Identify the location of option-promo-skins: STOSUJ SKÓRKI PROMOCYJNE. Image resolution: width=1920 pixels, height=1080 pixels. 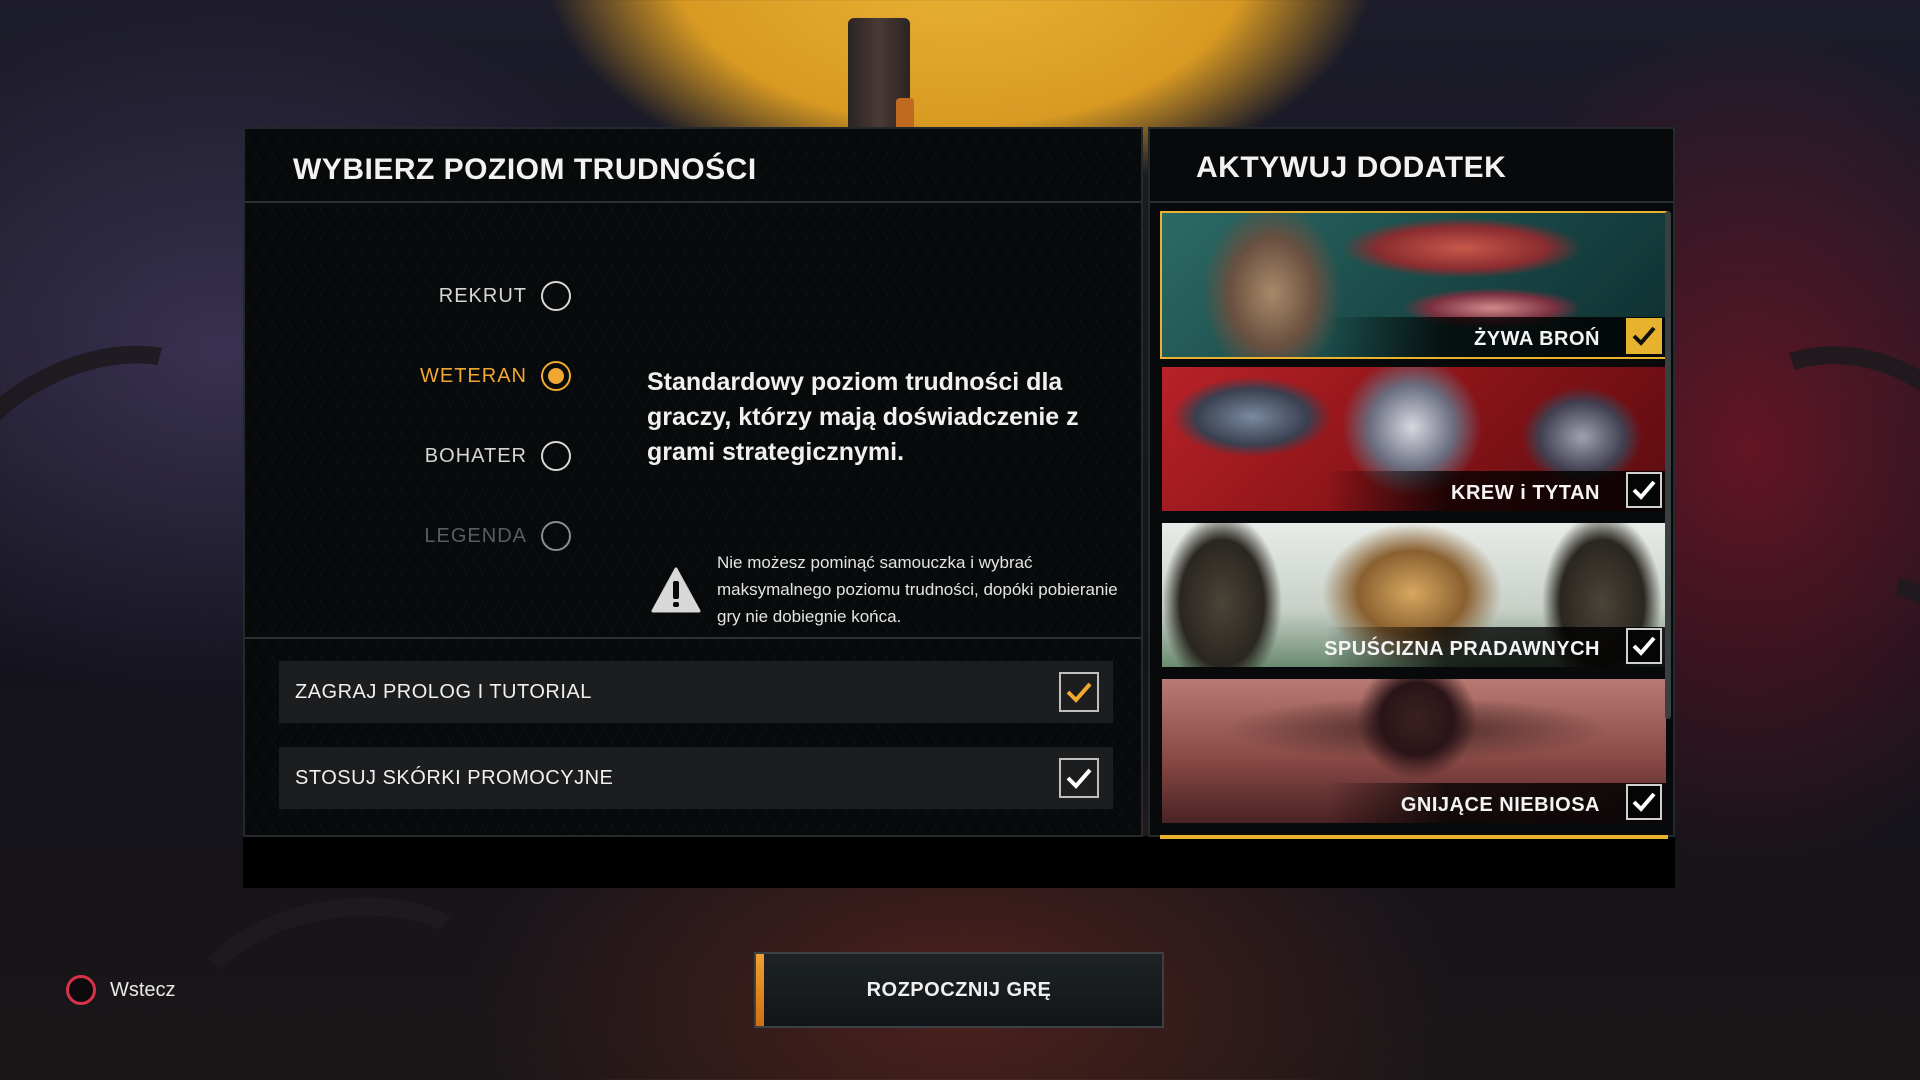
(696, 778).